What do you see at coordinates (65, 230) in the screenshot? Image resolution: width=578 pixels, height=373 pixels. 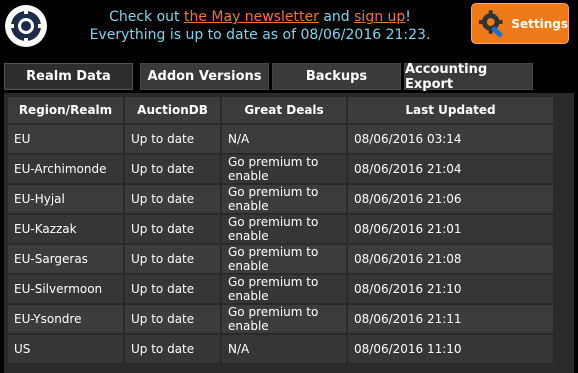 I see `cell-region: EU-Kazzak` at bounding box center [65, 230].